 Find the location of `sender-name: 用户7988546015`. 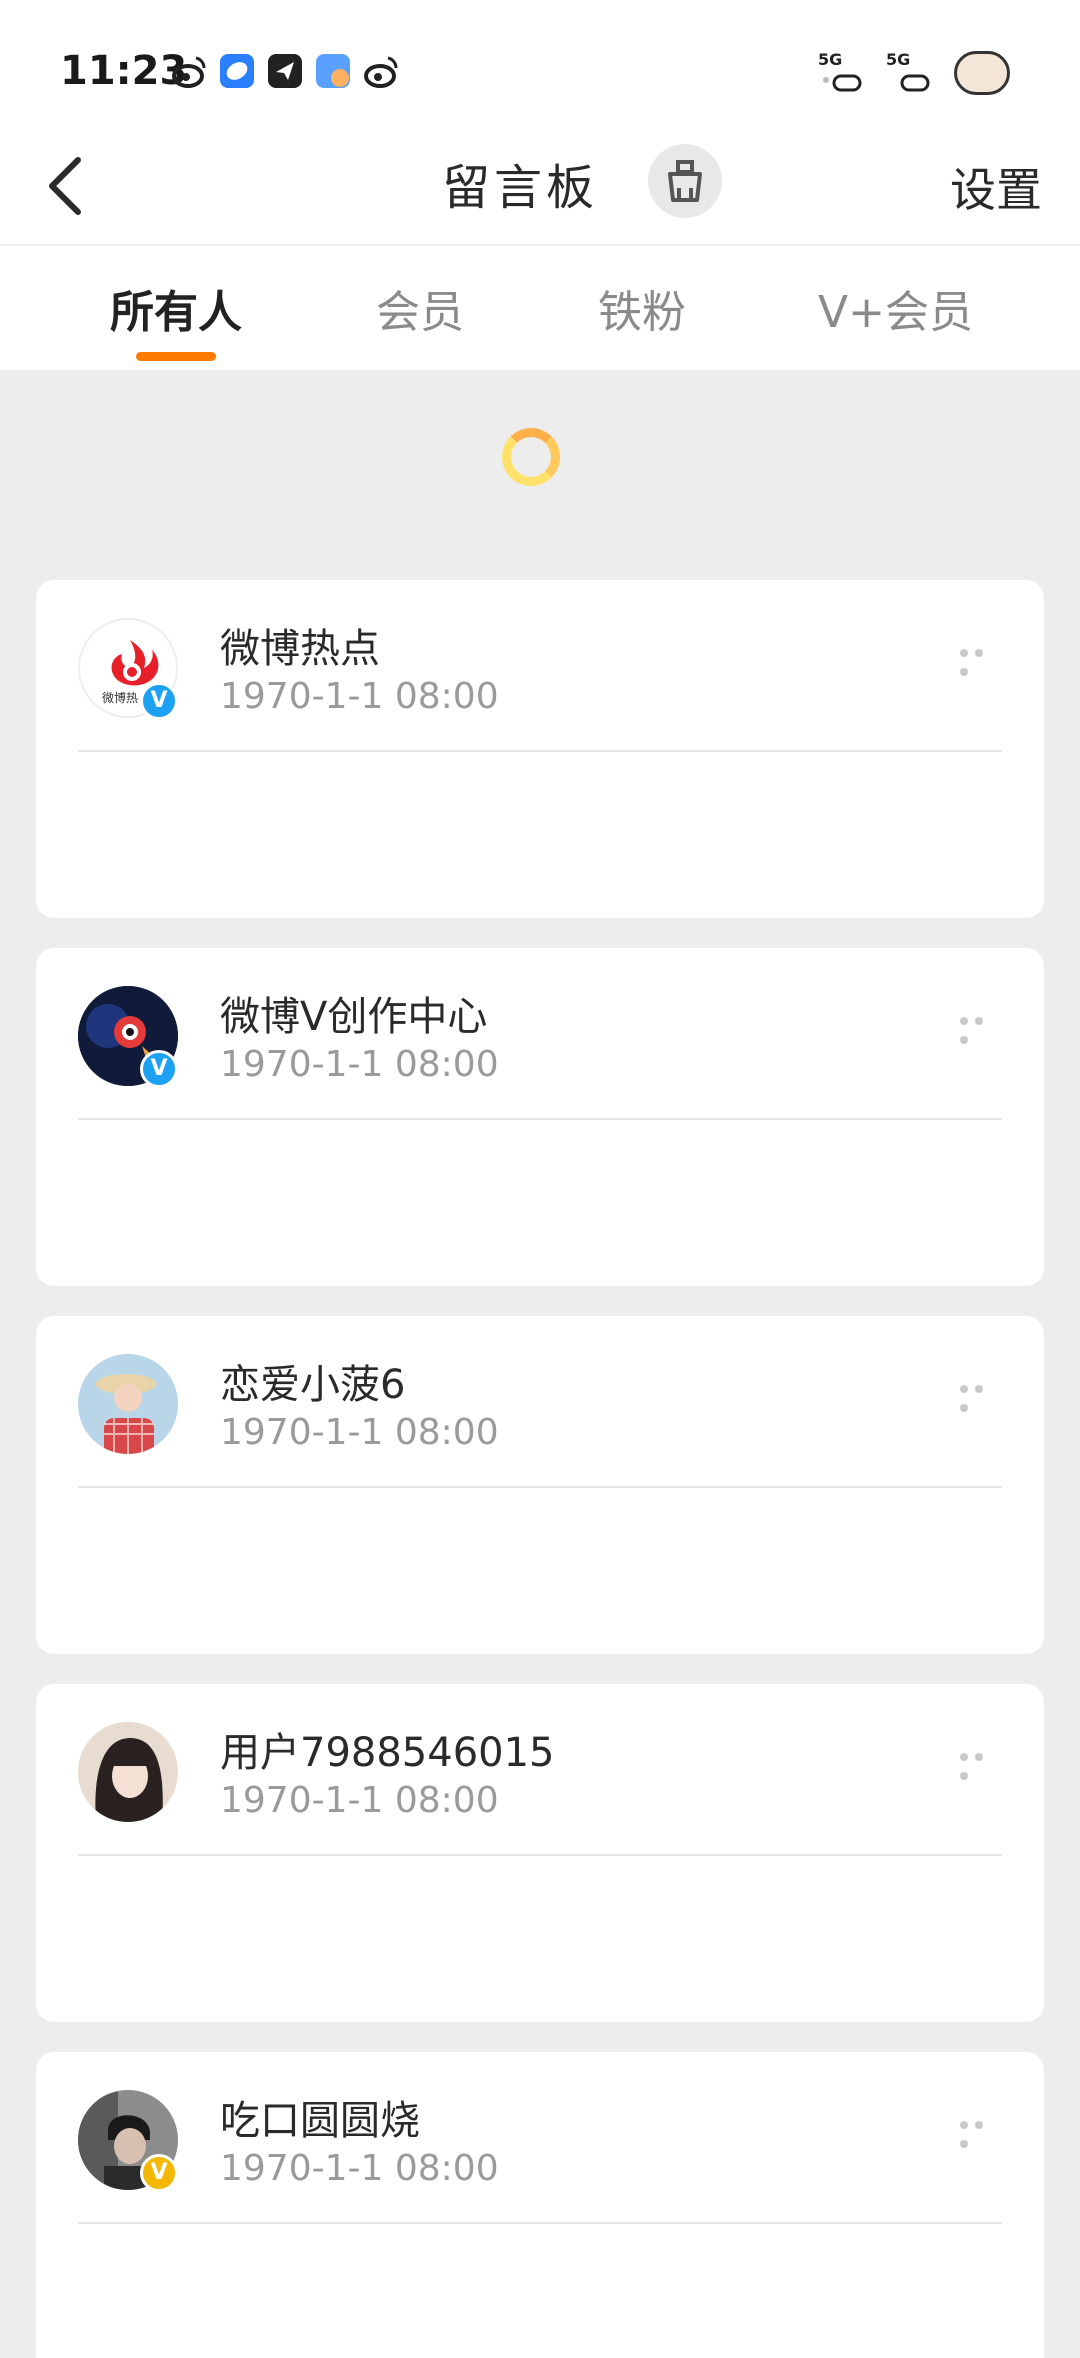

sender-name: 用户7988546015 is located at coordinates (387, 1749).